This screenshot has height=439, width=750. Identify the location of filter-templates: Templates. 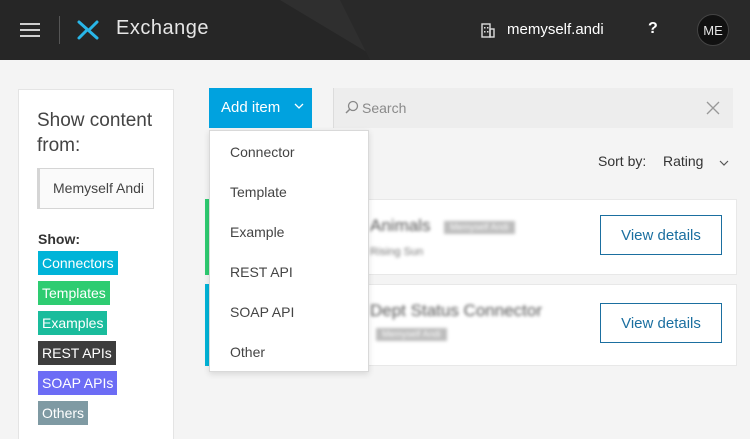
(74, 293).